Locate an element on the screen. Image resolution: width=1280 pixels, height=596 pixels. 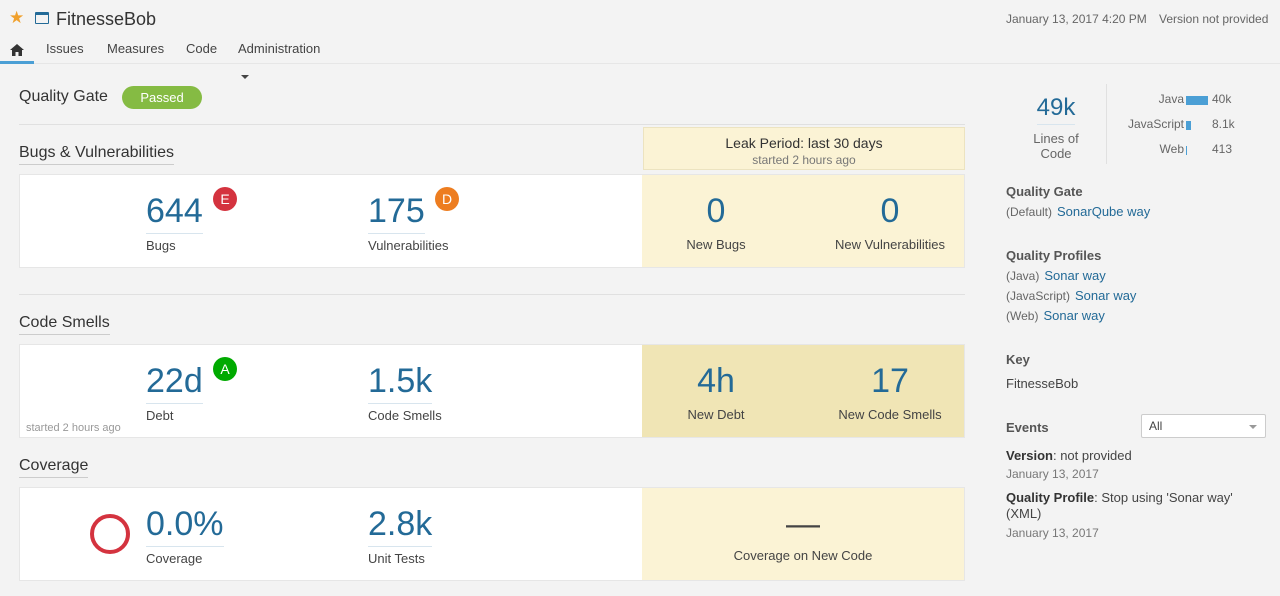
new-vulnerabilities-value: 0 is located at coordinates (890, 212).